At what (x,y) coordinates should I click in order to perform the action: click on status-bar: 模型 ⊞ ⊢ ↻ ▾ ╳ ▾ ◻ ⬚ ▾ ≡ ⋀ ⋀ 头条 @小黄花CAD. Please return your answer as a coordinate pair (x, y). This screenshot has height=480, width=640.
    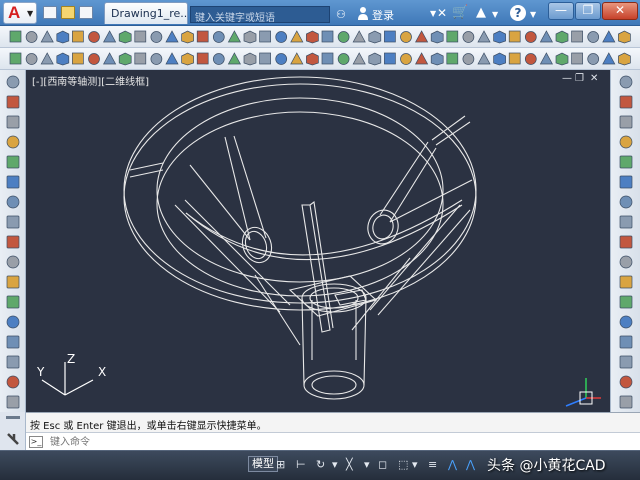
    Looking at the image, I should click on (320, 465).